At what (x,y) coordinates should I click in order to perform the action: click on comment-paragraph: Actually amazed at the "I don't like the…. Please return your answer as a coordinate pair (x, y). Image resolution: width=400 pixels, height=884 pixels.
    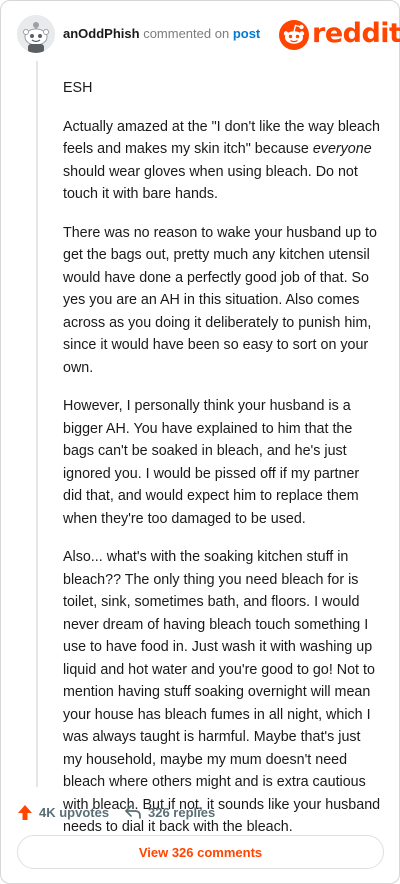
    Looking at the image, I should click on (221, 160).